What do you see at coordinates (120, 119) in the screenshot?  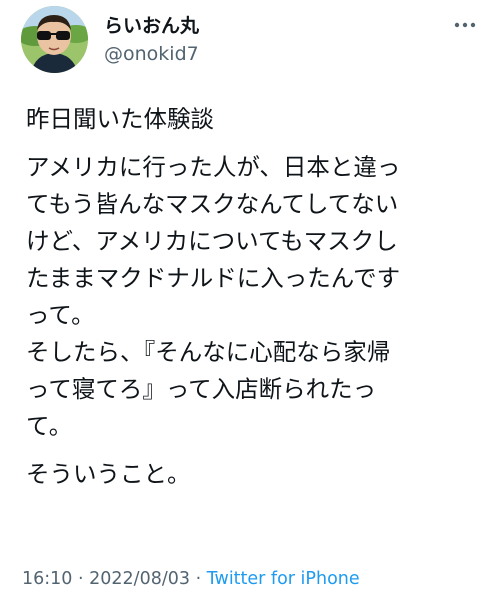 I see `tweet-intro: 昨日聞いた体験談` at bounding box center [120, 119].